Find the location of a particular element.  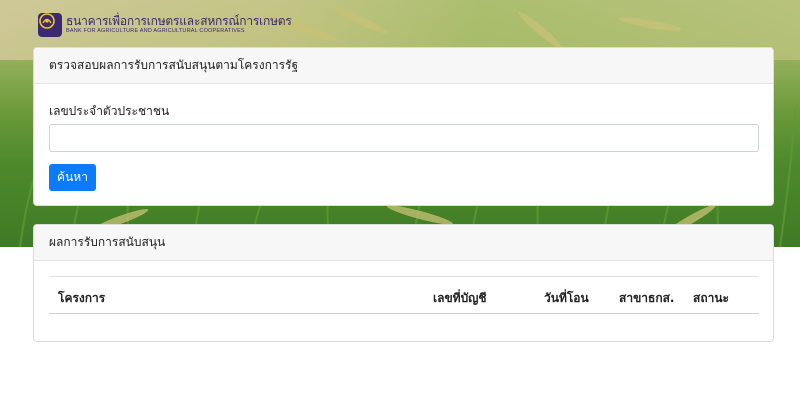

column-status: สถานะ is located at coordinates (711, 298).